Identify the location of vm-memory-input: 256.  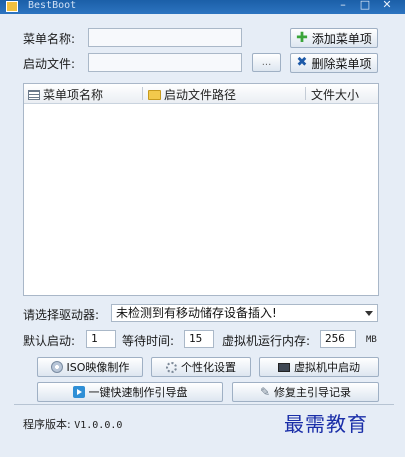
(338, 339).